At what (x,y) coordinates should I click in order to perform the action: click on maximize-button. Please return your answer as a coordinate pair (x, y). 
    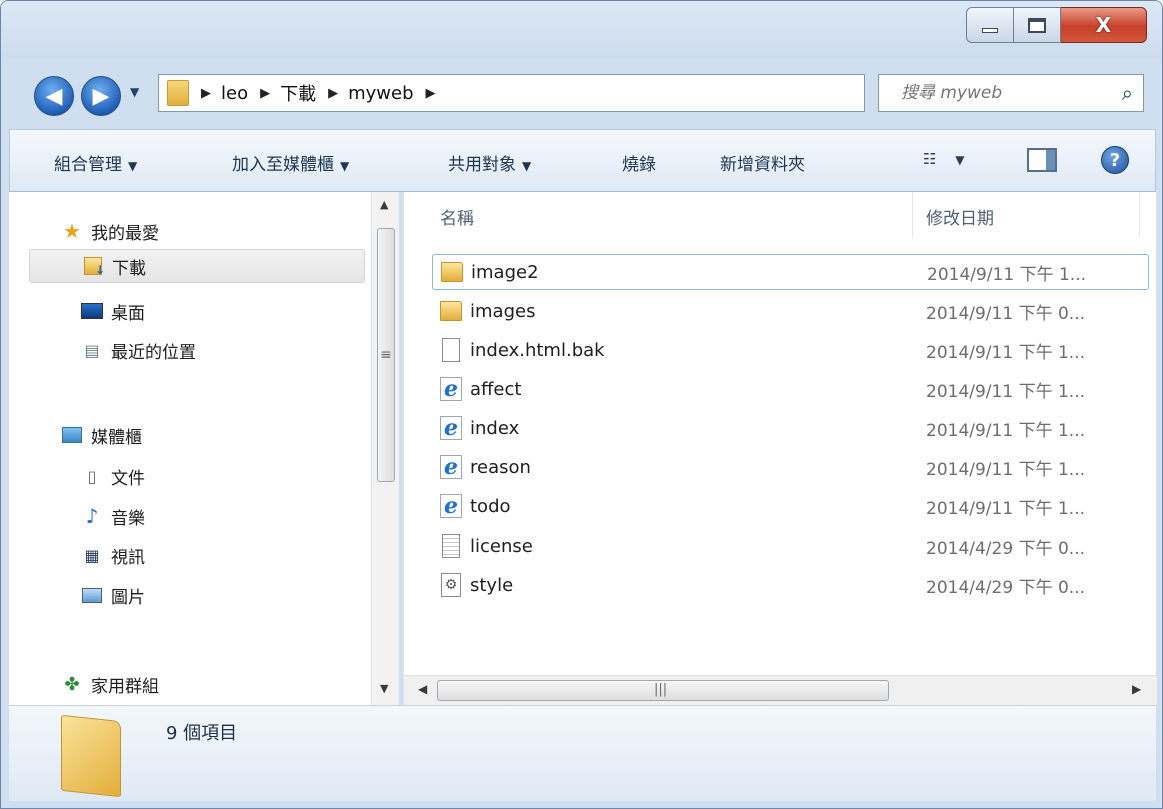
    Looking at the image, I should click on (1037, 25).